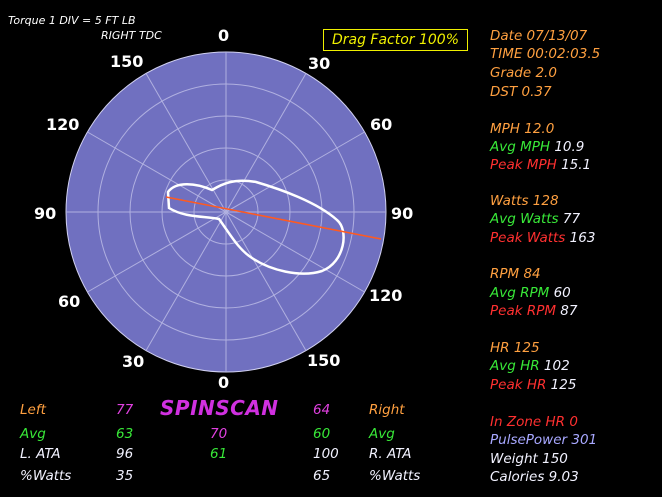 This screenshot has width=662, height=497. What do you see at coordinates (520, 293) in the screenshot?
I see `avg-rpm-label: Avg RPM` at bounding box center [520, 293].